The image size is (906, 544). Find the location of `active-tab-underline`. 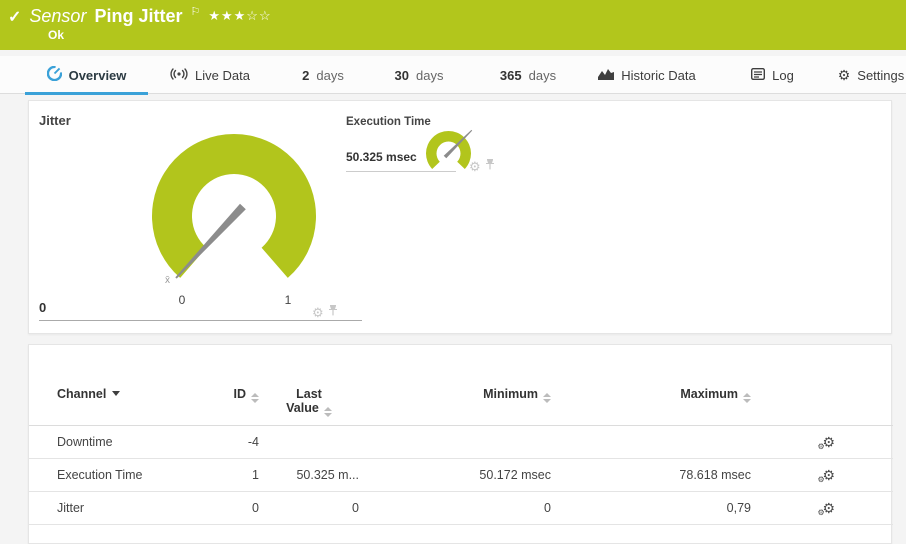

active-tab-underline is located at coordinates (86, 93).